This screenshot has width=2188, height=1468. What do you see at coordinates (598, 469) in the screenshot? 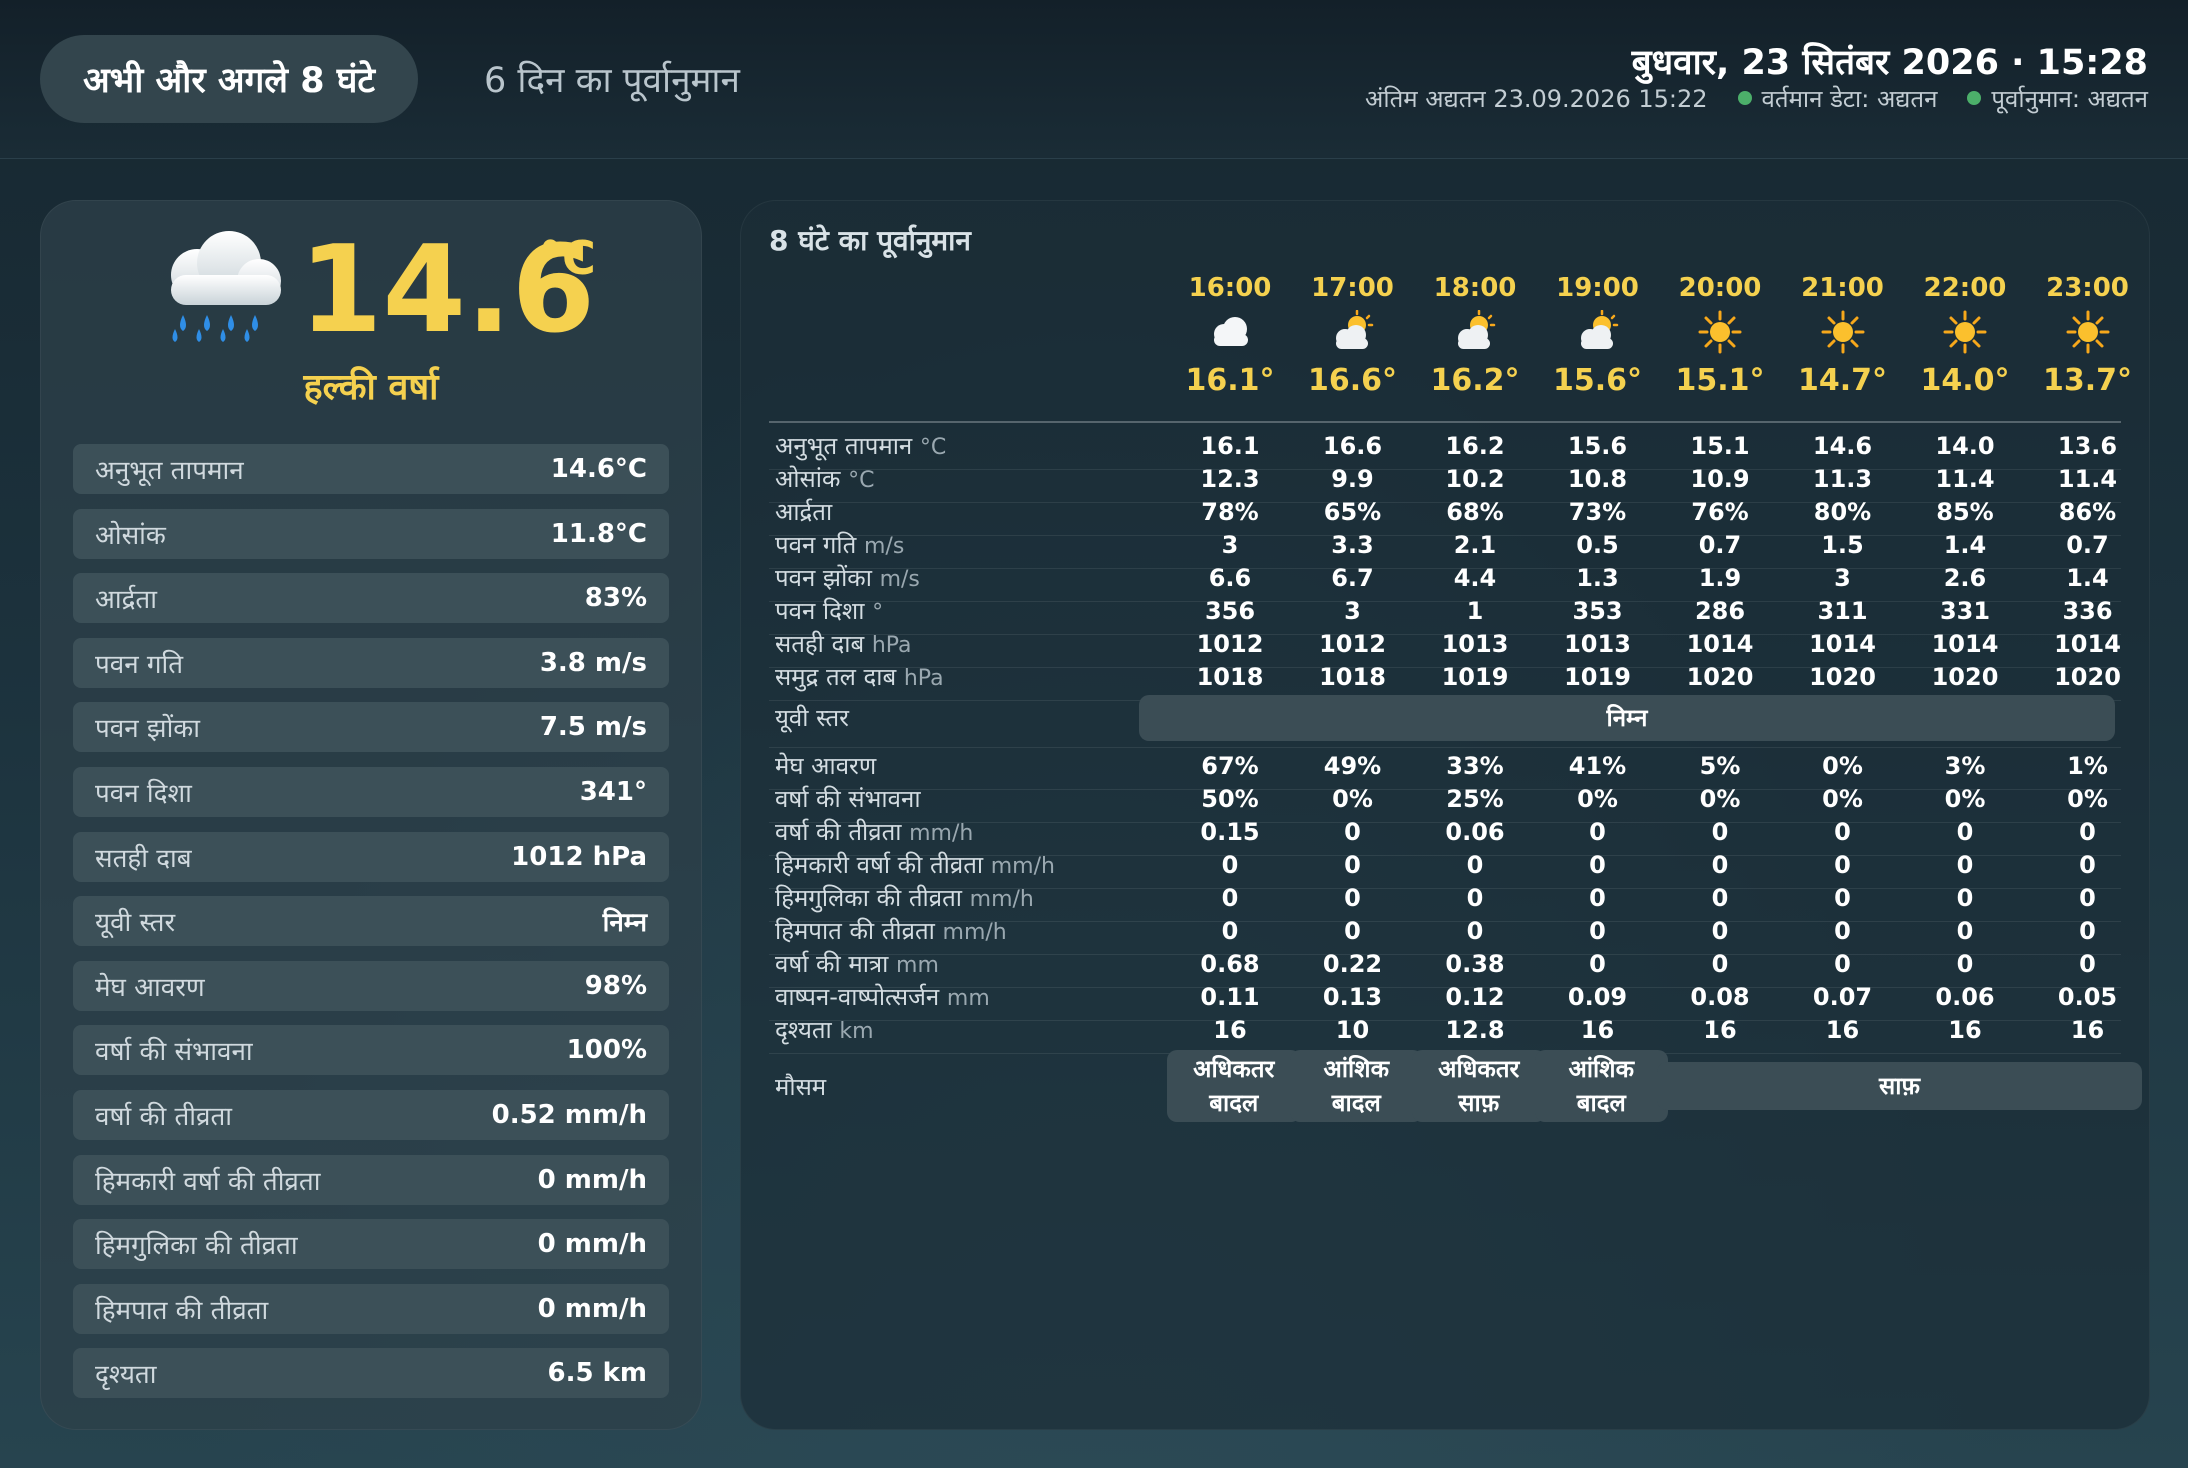
I see `current-row-value: 14.6°C` at bounding box center [598, 469].